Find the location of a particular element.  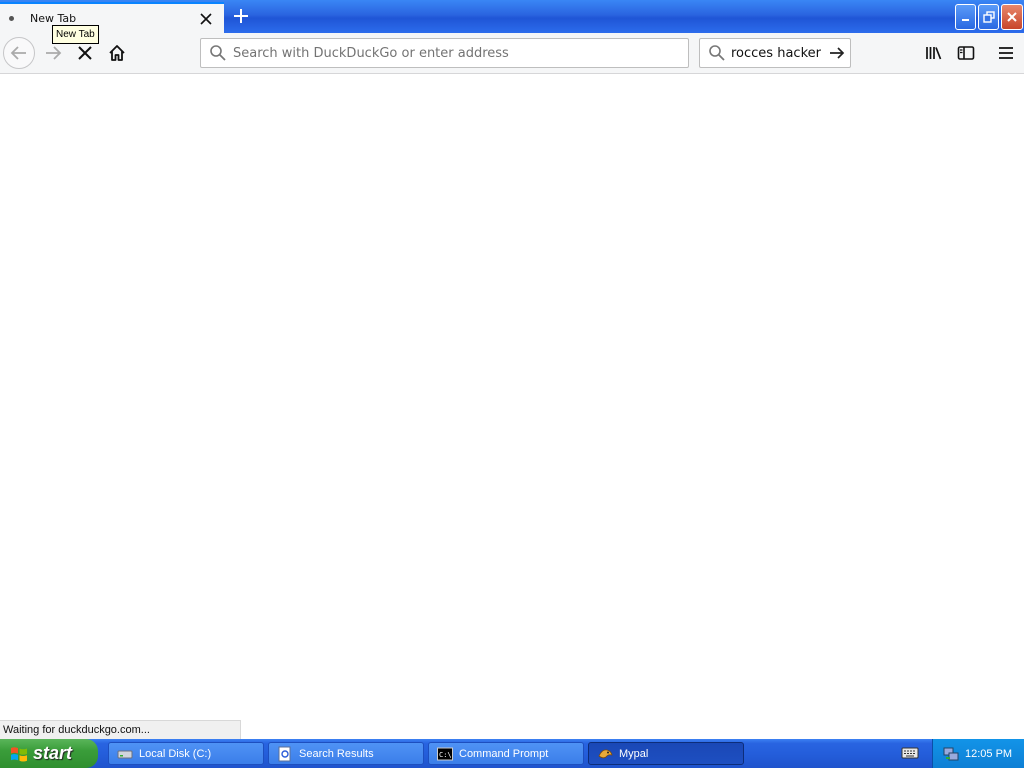

title-bar: New Tab is located at coordinates (512, 16).